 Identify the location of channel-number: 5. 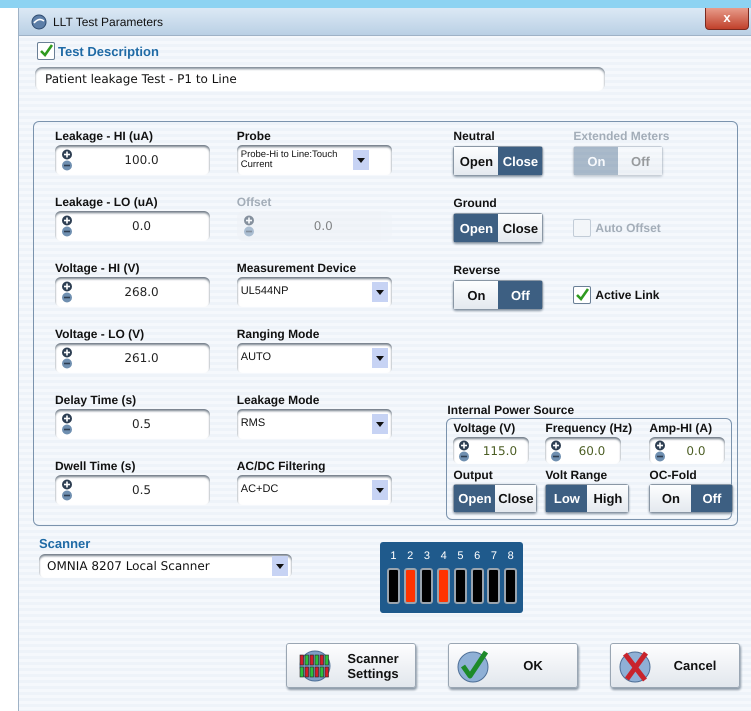
(460, 556).